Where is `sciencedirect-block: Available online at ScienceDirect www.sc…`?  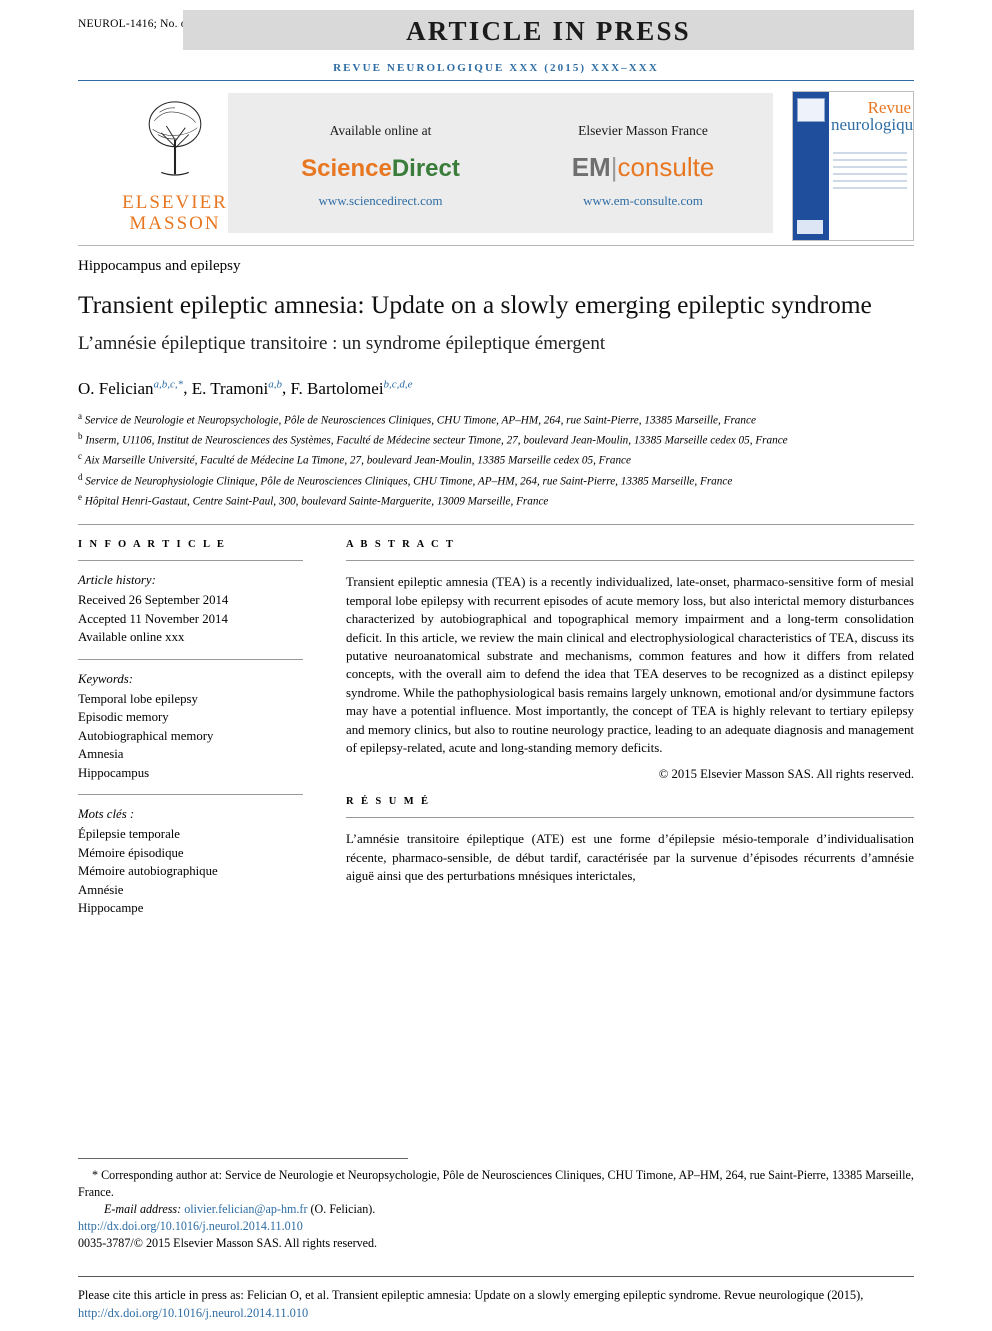
sciencedirect-block: Available online at ScienceDirect www.sc… is located at coordinates (380, 166).